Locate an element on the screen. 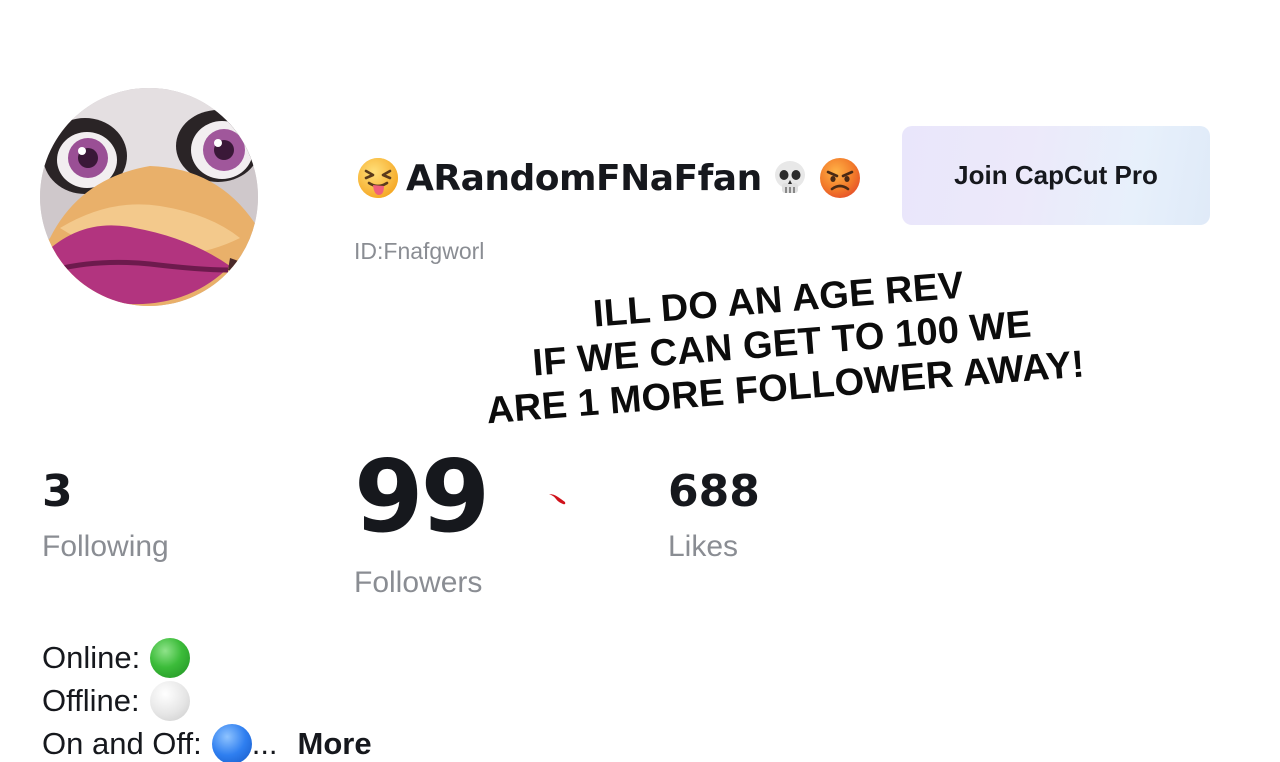  blue-circle-icon is located at coordinates (231, 742).